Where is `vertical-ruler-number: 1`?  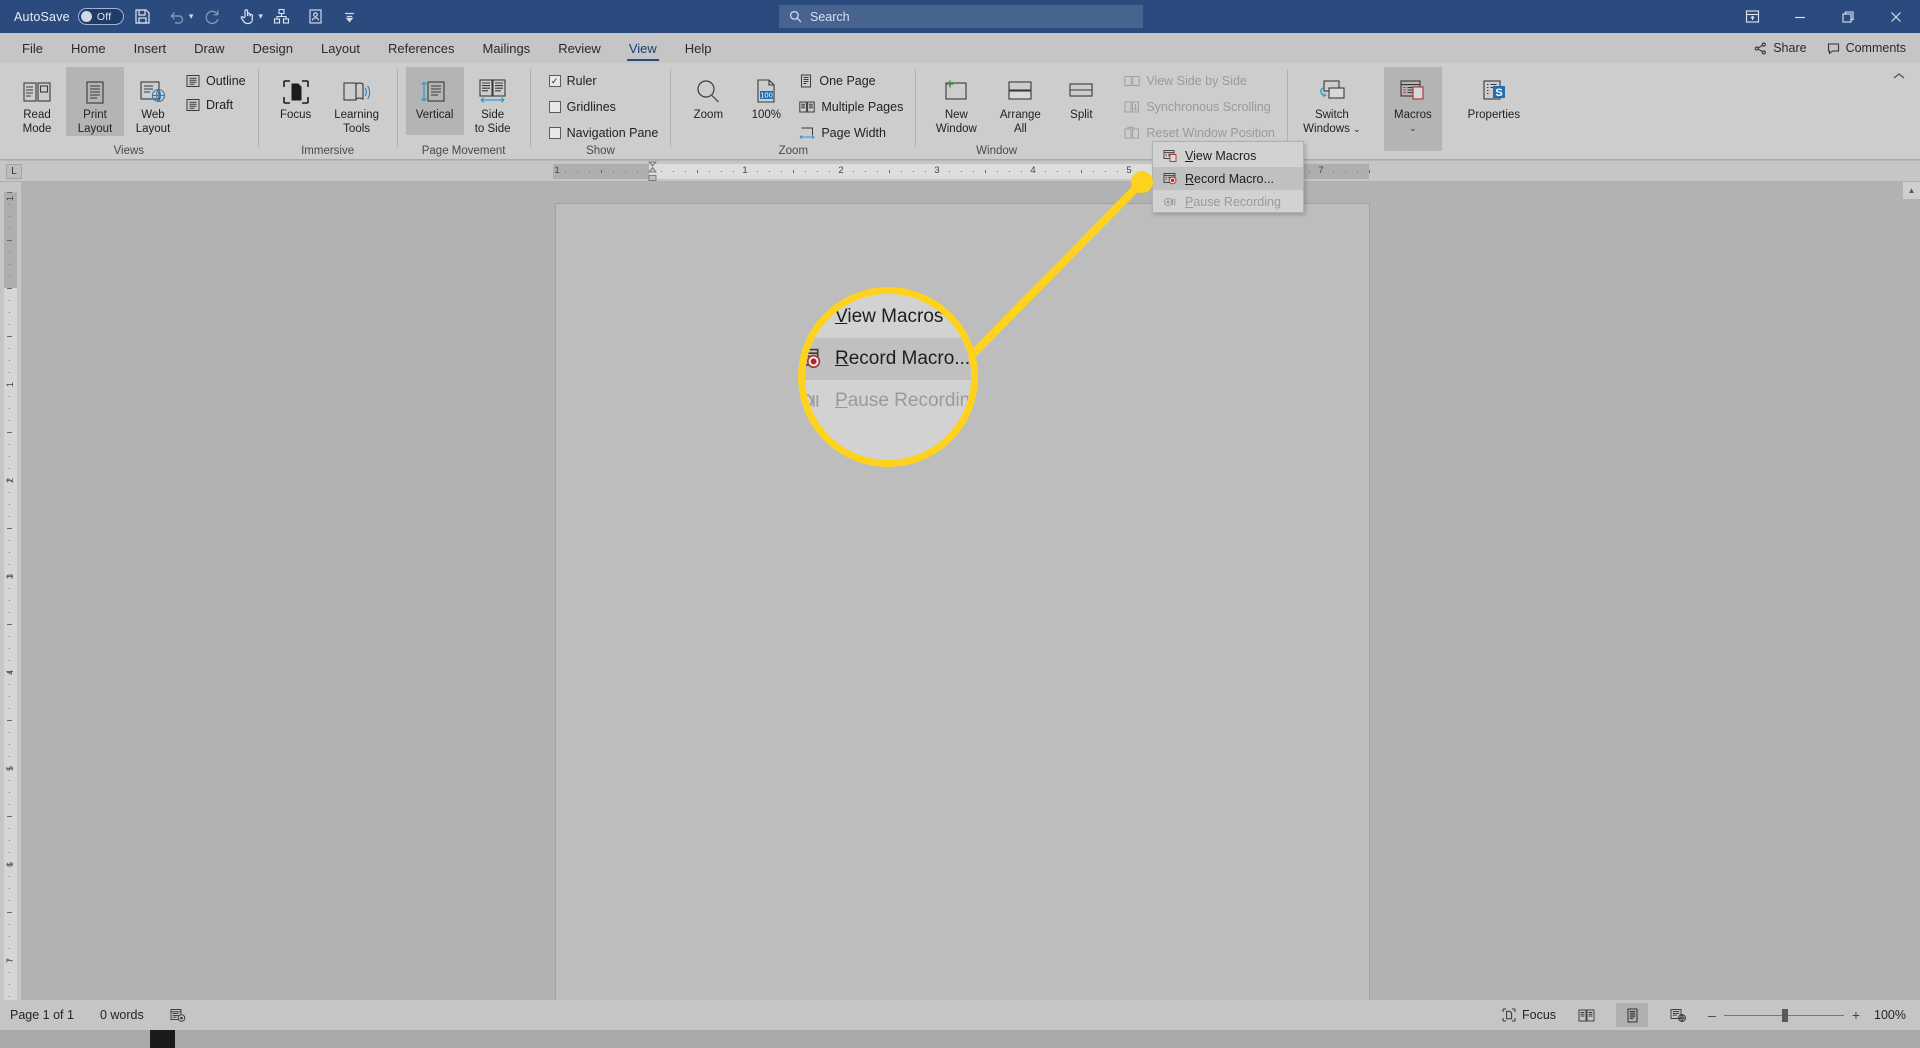 vertical-ruler-number: 1 is located at coordinates (10, 199).